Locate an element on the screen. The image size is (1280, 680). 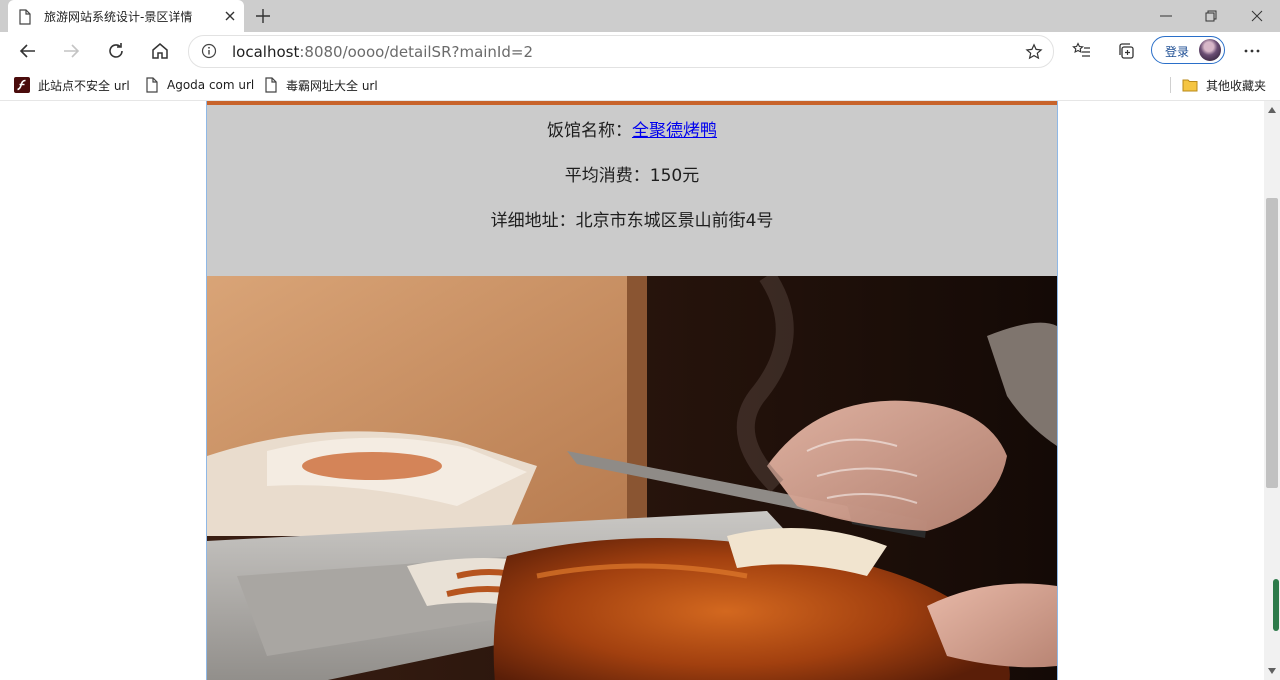
bookmark-item-duba: 毒霸网址大全 url is located at coordinates (321, 85).